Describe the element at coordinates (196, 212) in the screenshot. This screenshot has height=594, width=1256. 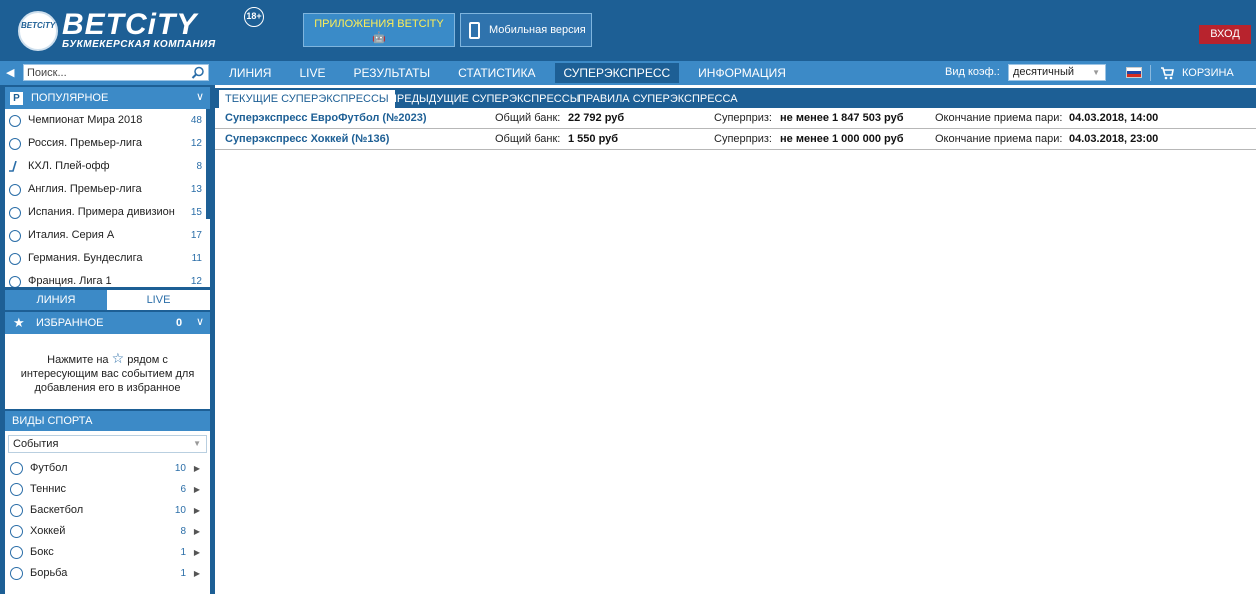
I see `popular-item-count: 15` at that location.